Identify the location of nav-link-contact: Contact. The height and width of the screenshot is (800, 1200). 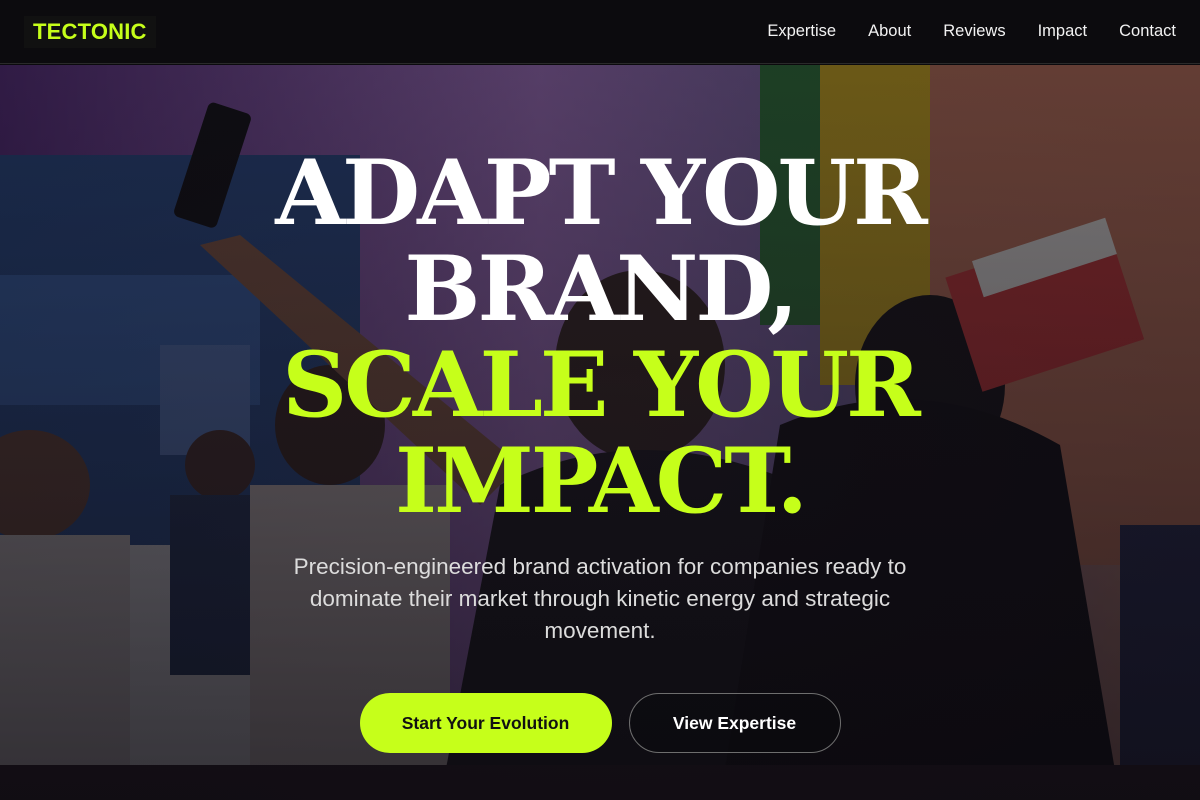
(1147, 31).